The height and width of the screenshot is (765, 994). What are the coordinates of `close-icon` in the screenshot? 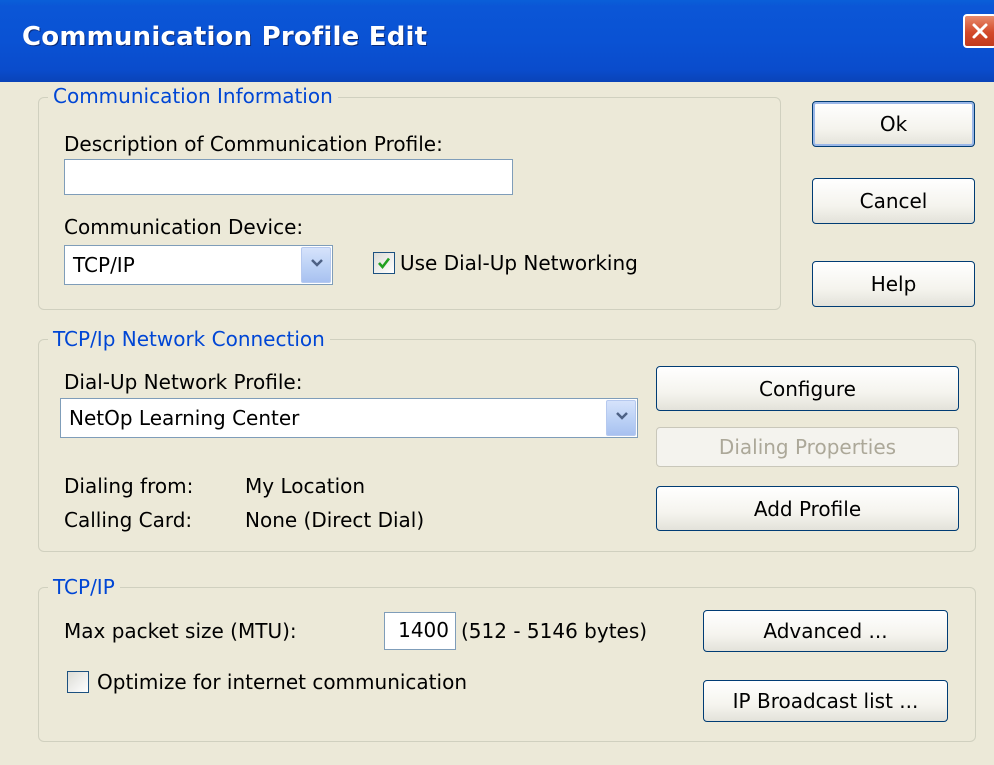 It's located at (980, 31).